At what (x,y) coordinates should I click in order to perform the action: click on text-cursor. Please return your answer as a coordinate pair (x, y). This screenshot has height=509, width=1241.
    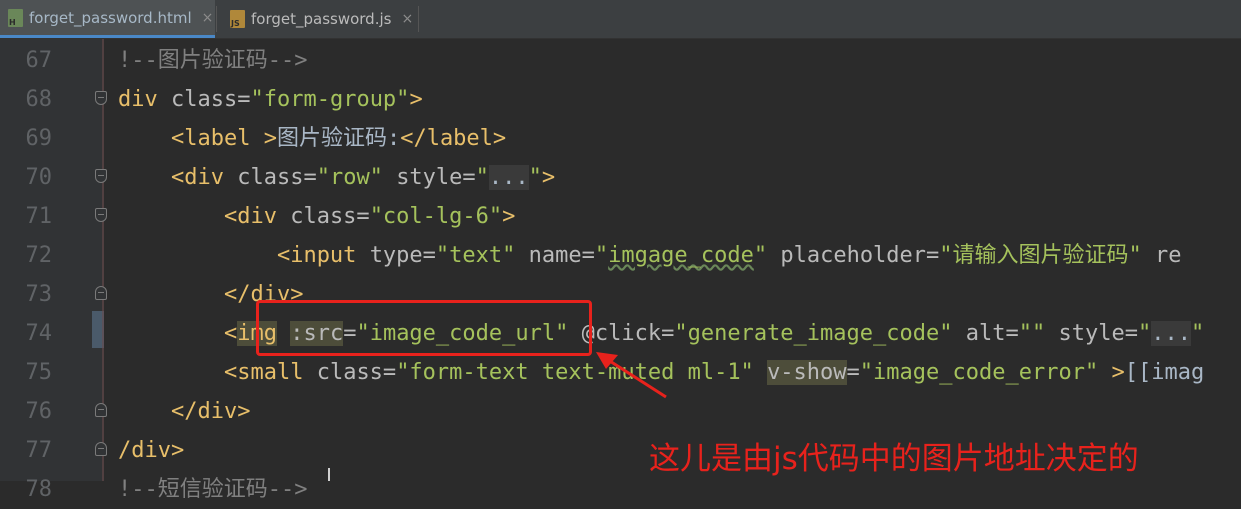
    Looking at the image, I should click on (329, 474).